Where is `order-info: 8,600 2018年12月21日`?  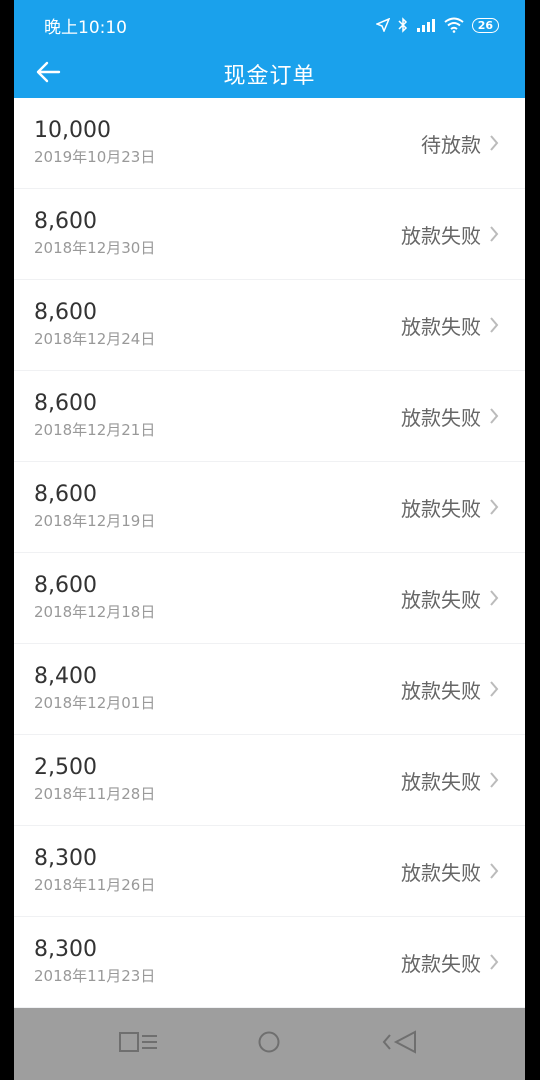
order-info: 8,600 2018年12月21日 is located at coordinates (94, 415).